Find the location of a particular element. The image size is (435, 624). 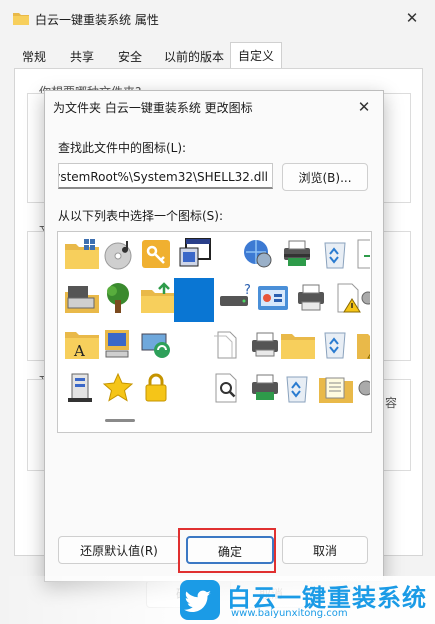

scanner-icon is located at coordinates (82, 299).